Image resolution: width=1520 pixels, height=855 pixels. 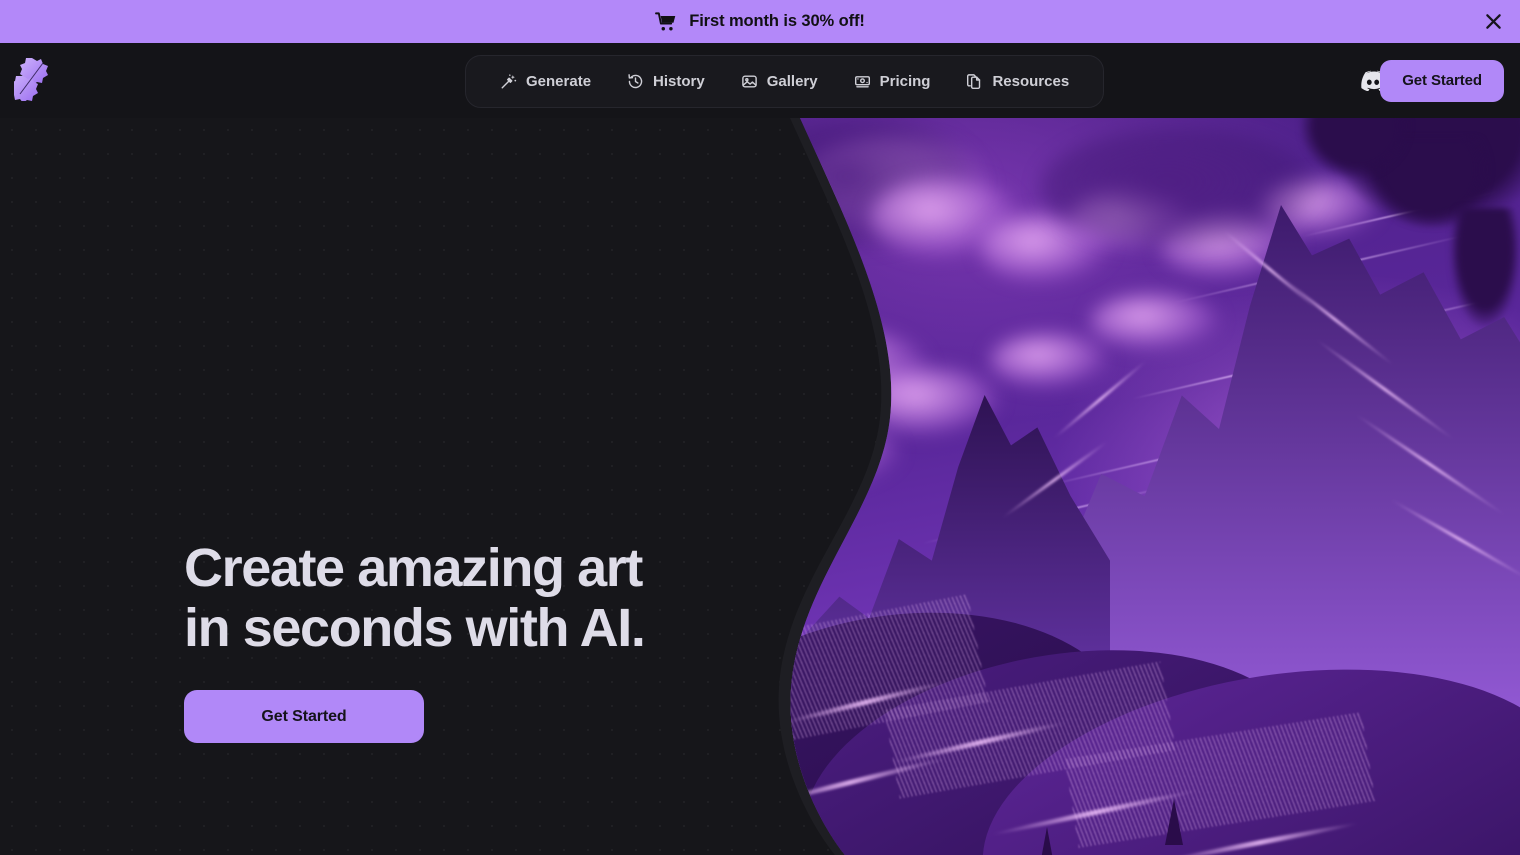 I want to click on nav-item-gallery: Gallery, so click(x=779, y=81).